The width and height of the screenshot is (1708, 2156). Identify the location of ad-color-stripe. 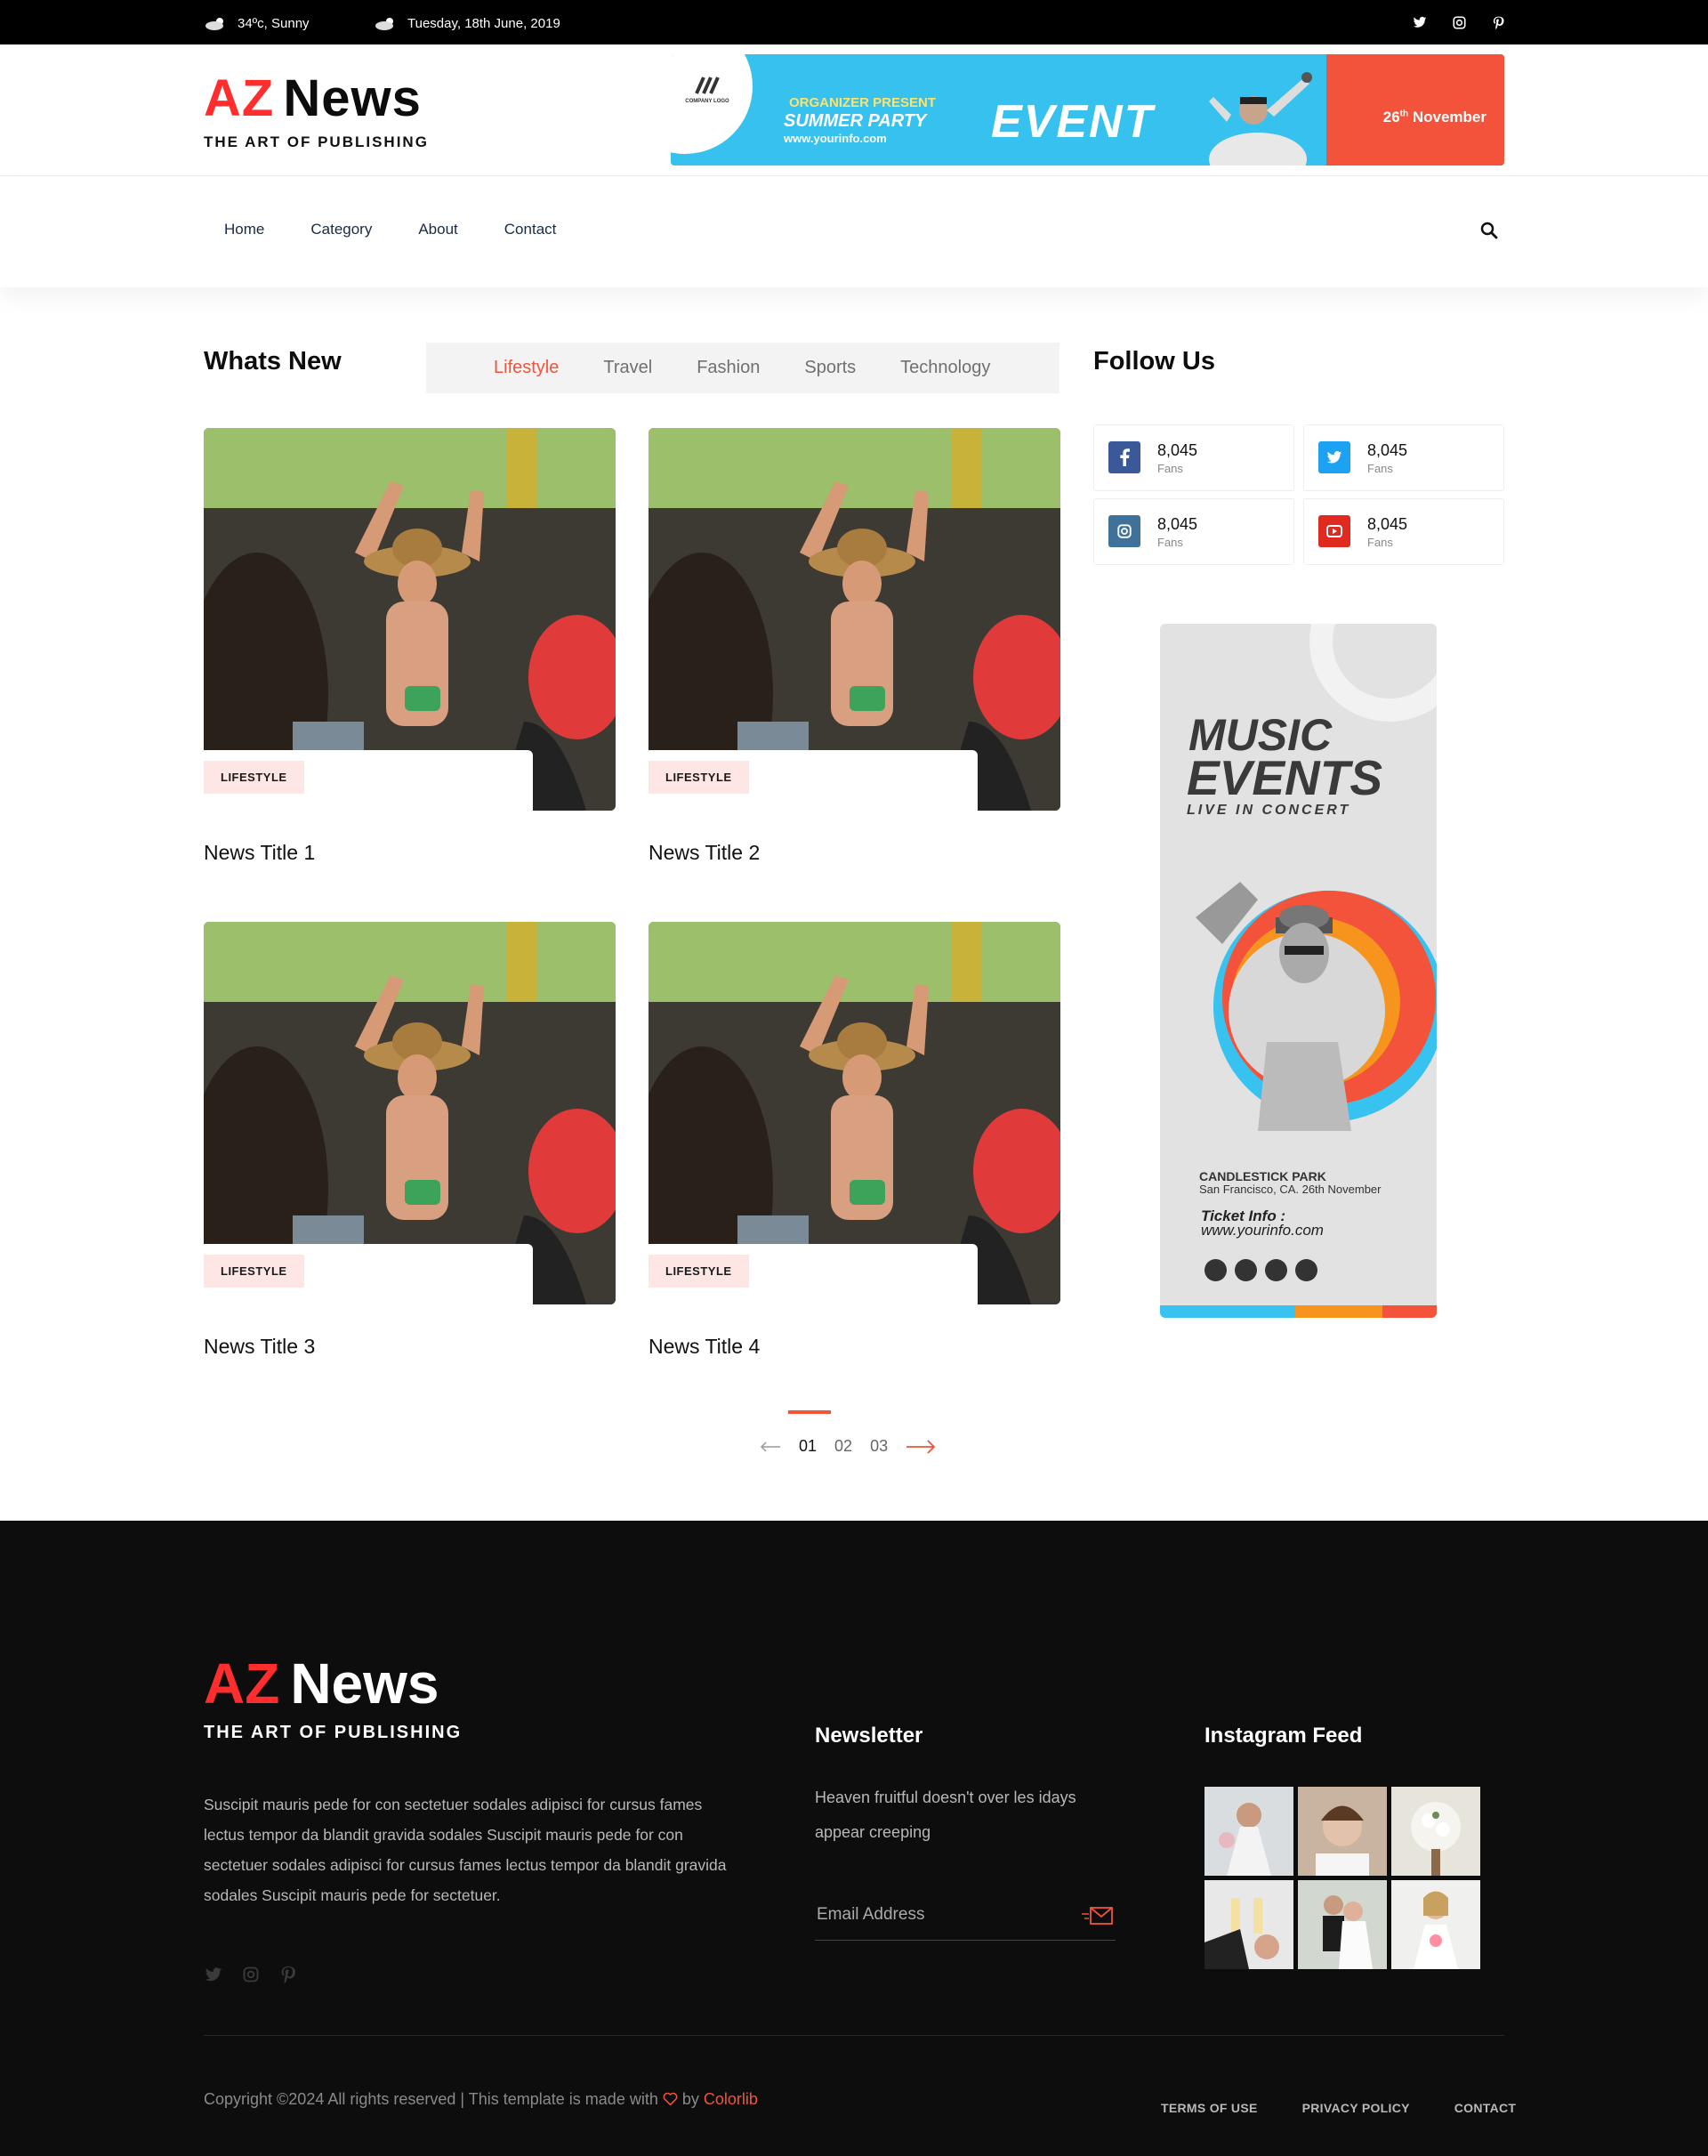
(1298, 1311).